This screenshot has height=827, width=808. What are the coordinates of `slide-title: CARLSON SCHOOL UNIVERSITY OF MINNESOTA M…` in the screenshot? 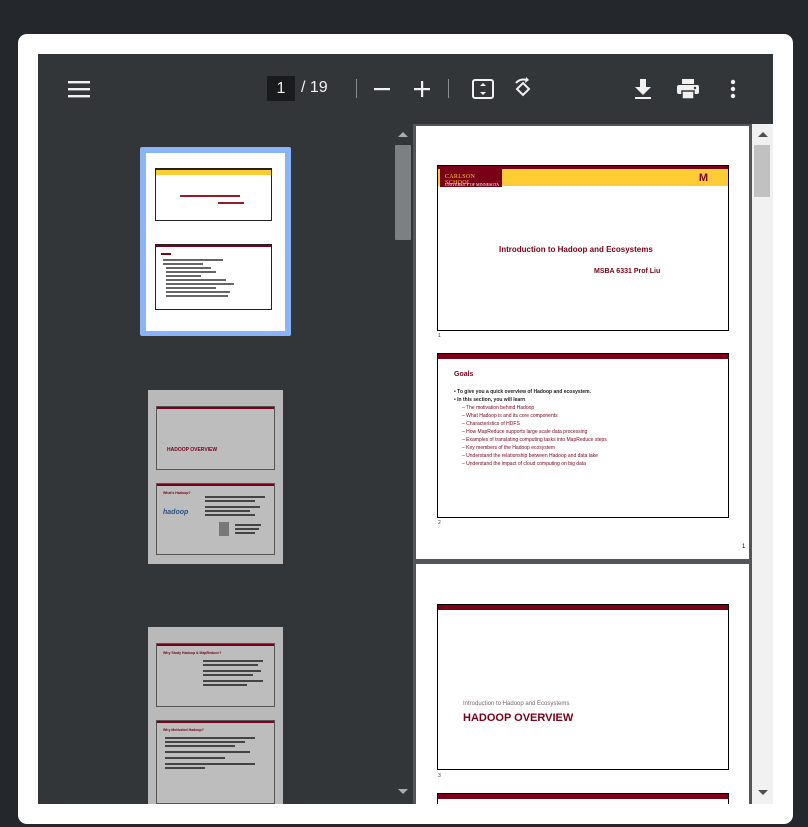 It's located at (583, 248).